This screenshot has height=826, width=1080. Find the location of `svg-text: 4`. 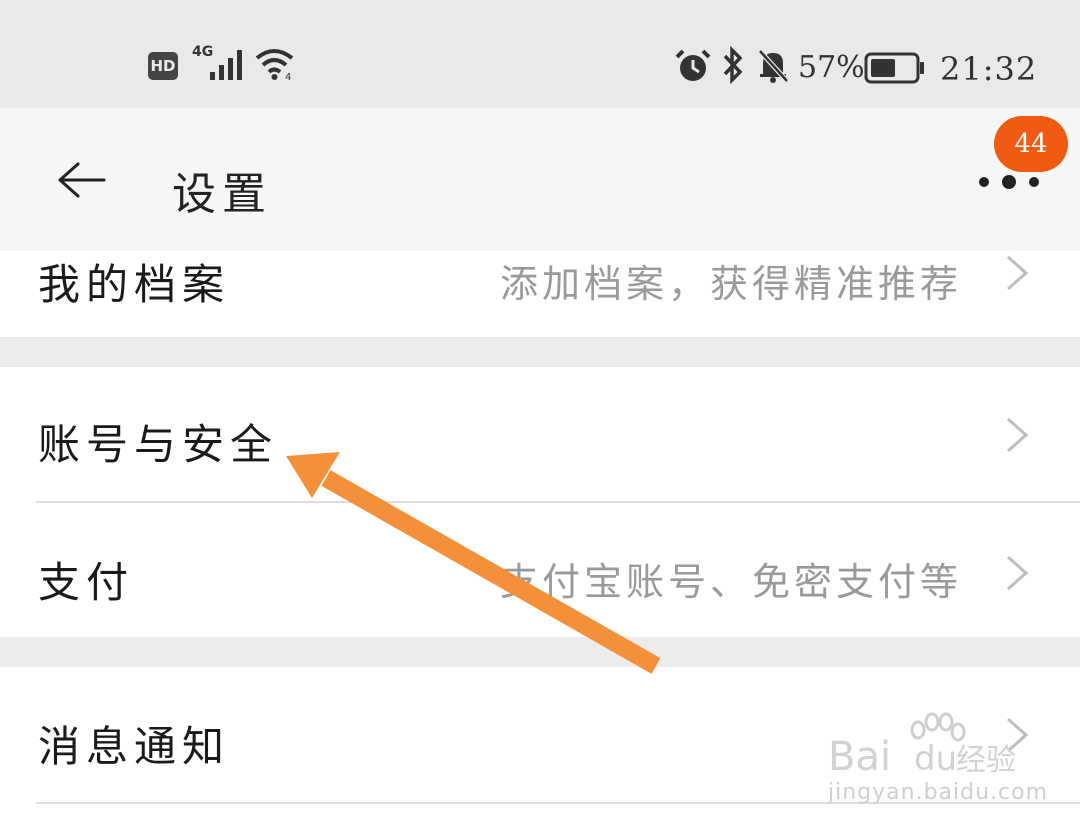

svg-text: 4 is located at coordinates (288, 77).